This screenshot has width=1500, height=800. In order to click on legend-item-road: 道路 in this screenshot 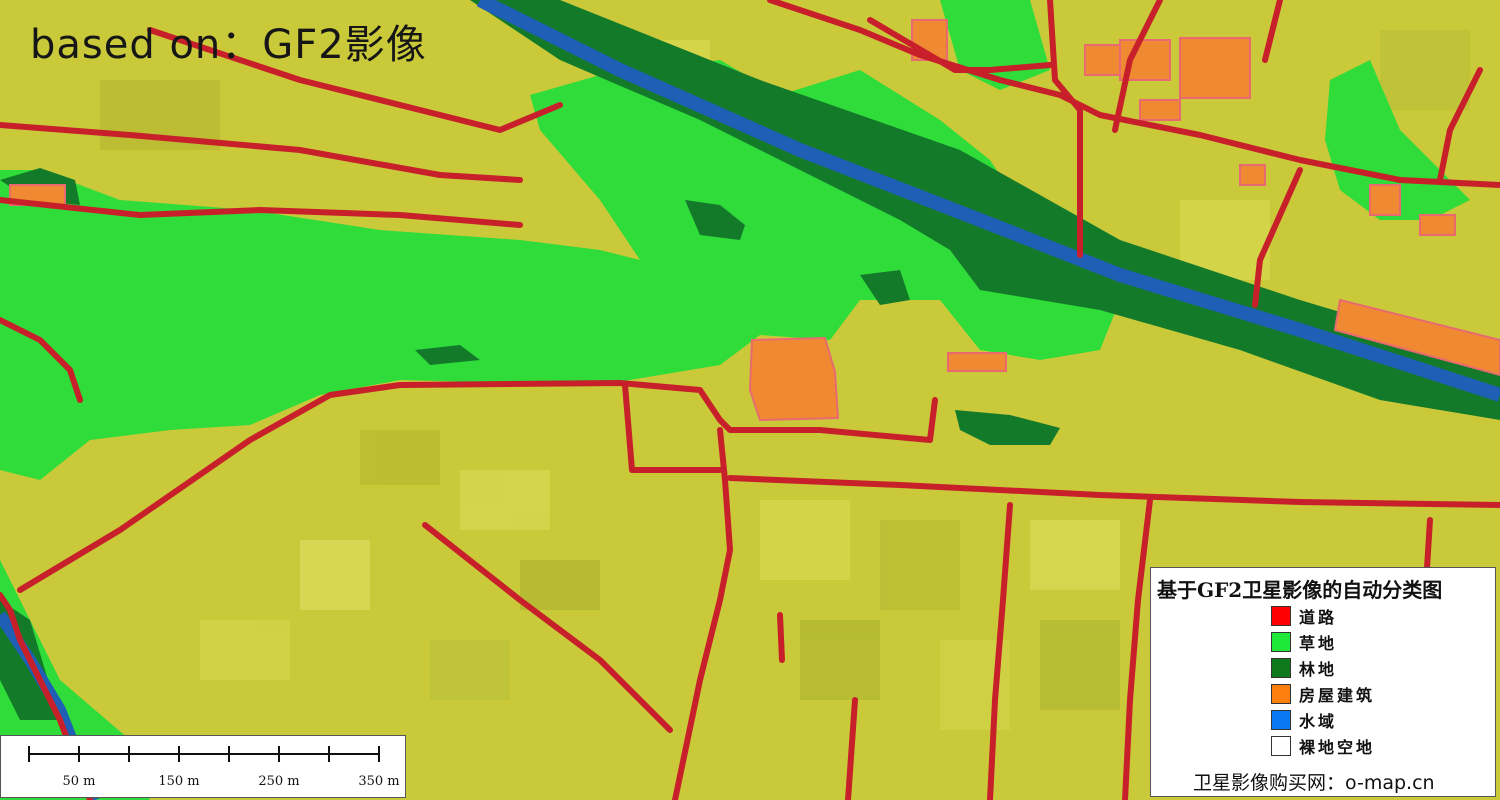, I will do `click(1304, 616)`.